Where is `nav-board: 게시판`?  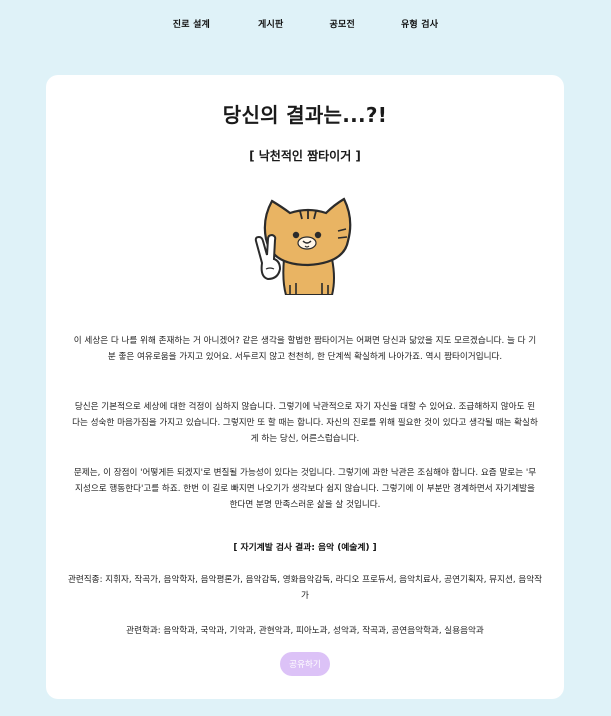 nav-board: 게시판 is located at coordinates (270, 23).